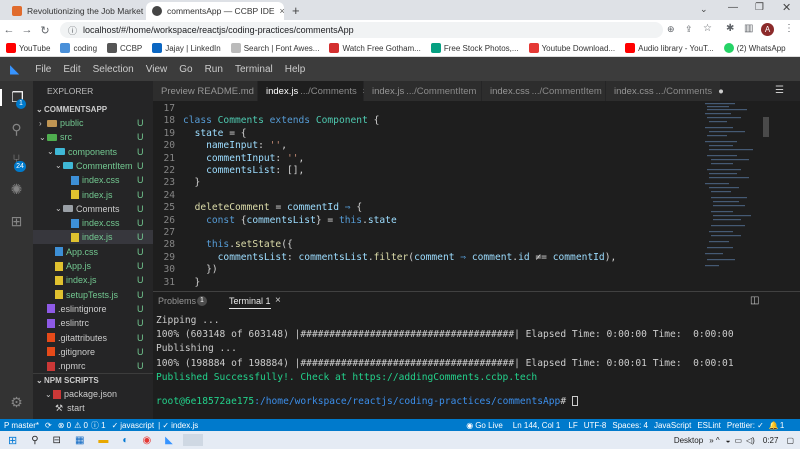  What do you see at coordinates (733, 7) in the screenshot?
I see `minimize-icon: —` at bounding box center [733, 7].